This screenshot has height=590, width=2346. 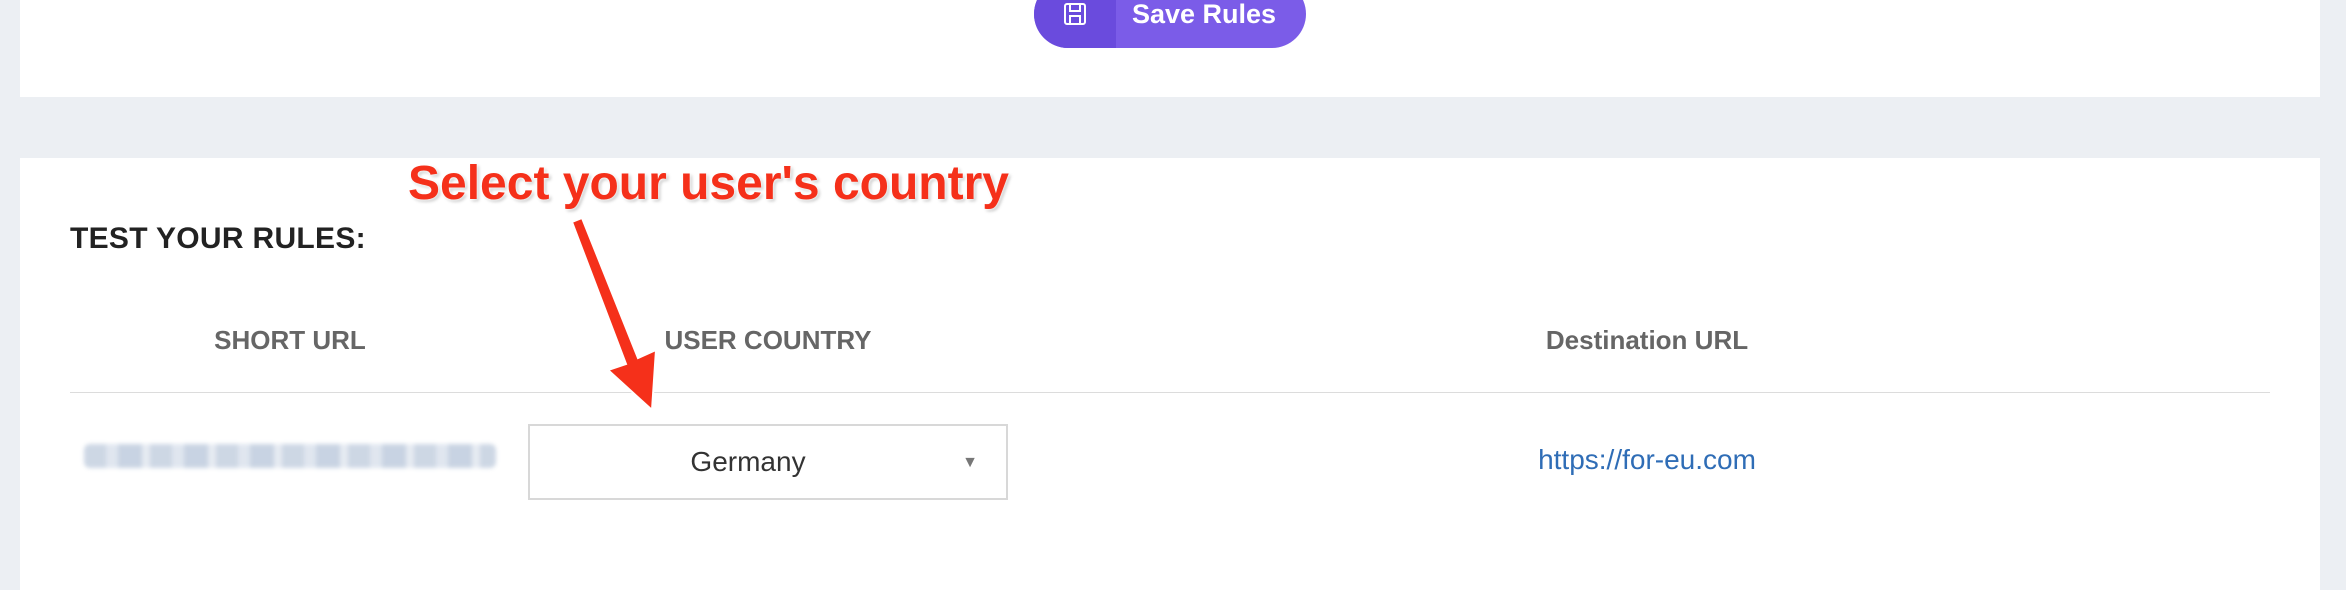 What do you see at coordinates (218, 238) in the screenshot?
I see `section-title: TEST YOUR RULES:` at bounding box center [218, 238].